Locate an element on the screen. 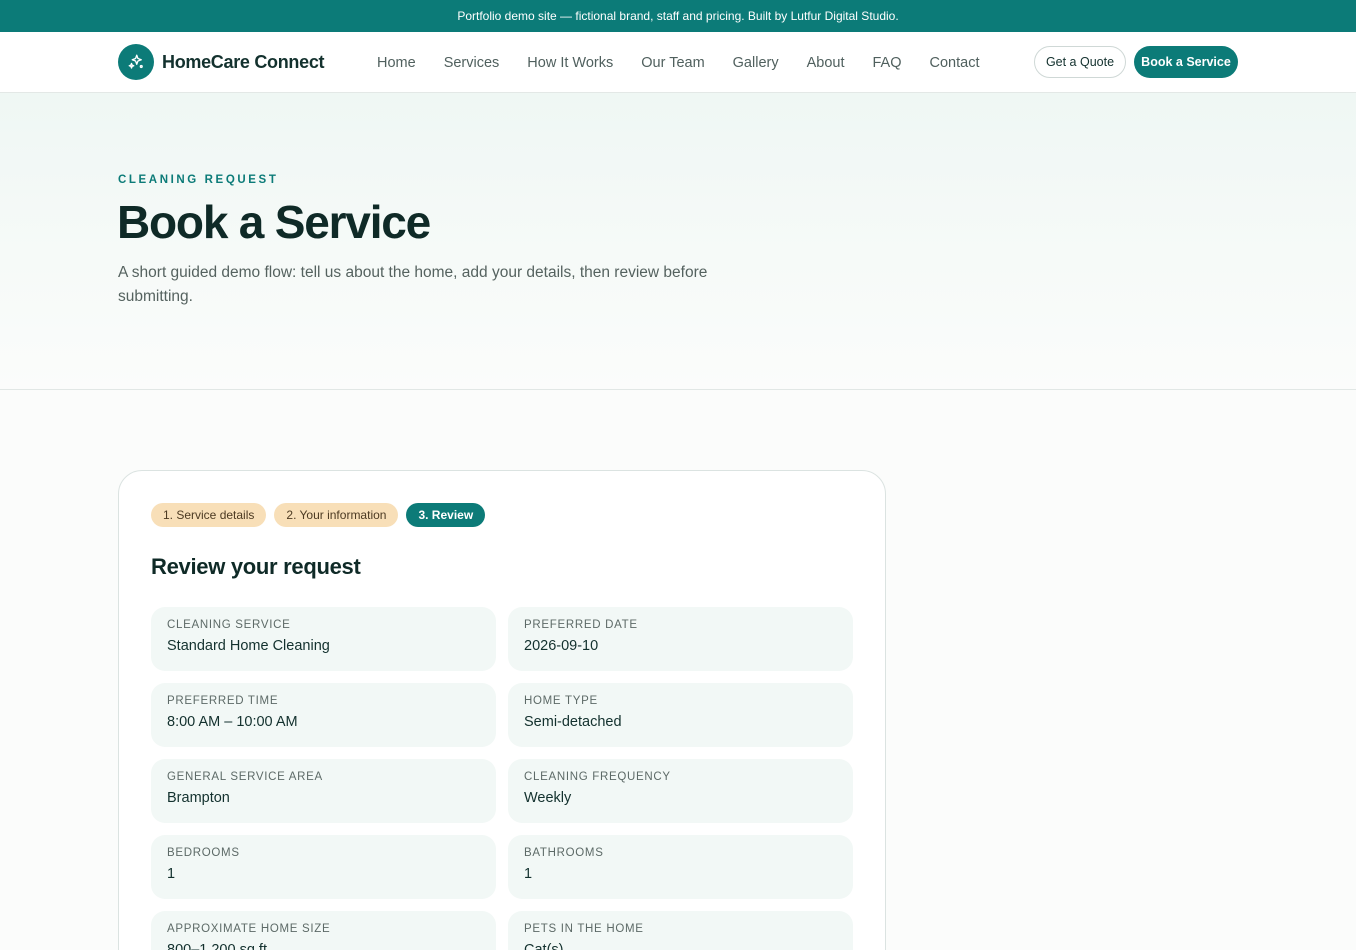 This screenshot has width=1356, height=950. step-service-details: 1. Service details is located at coordinates (209, 515).